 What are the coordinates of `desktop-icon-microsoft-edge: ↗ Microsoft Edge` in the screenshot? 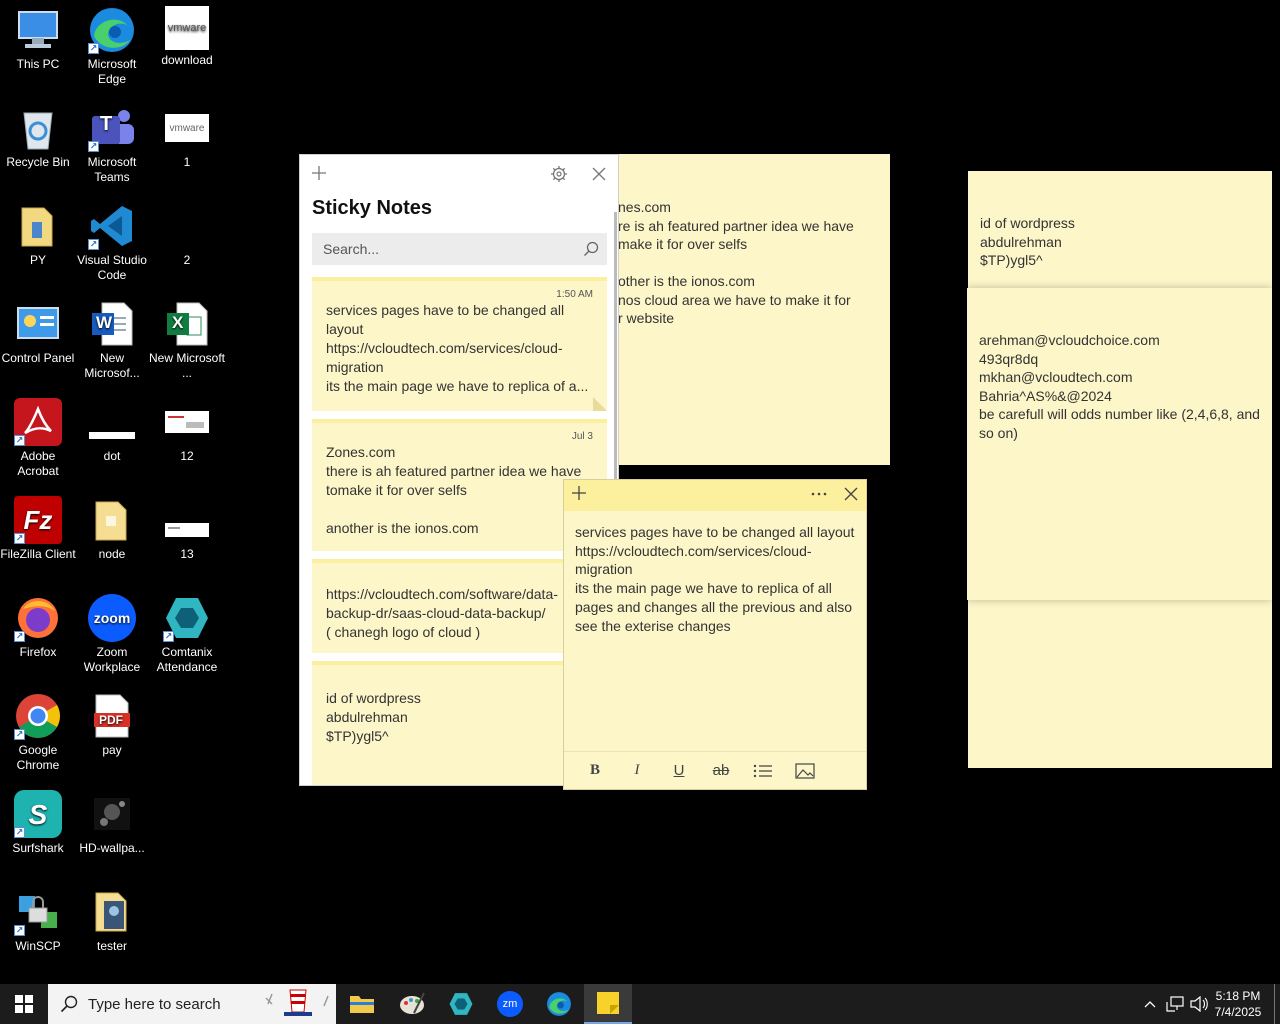 It's located at (112, 46).